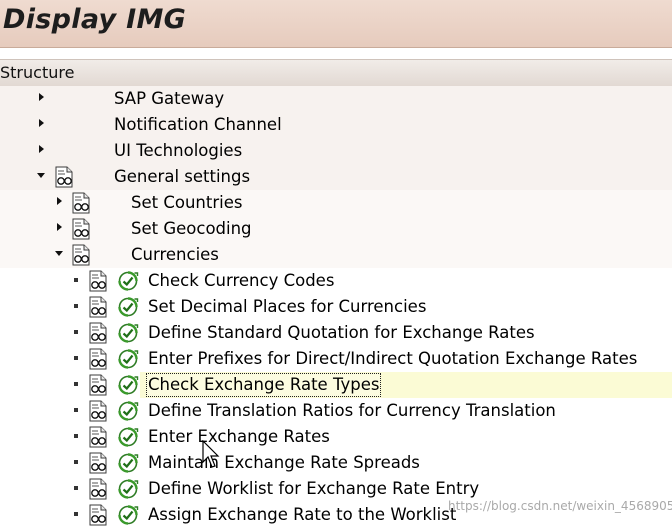  I want to click on tree-node-label: Currencies, so click(175, 255).